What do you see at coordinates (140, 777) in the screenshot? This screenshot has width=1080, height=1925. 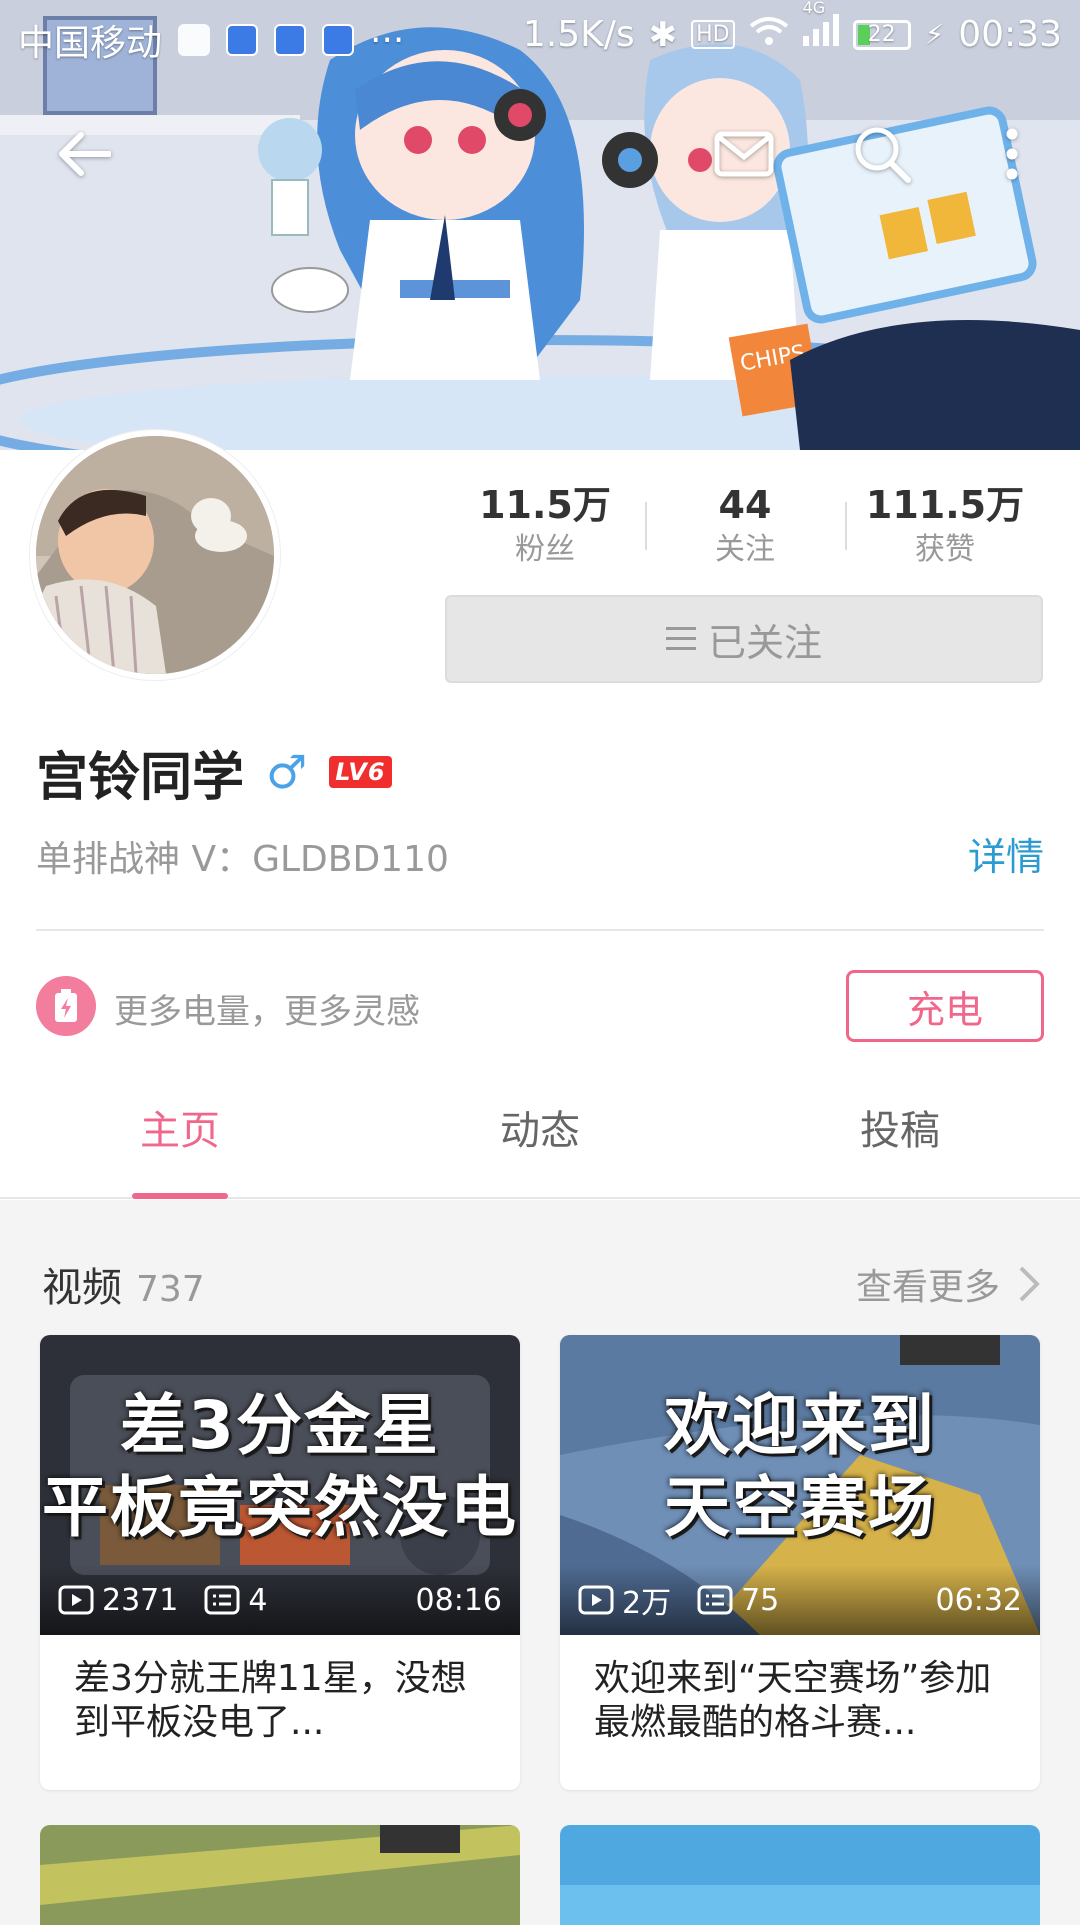 I see `username: 宫铃同学` at bounding box center [140, 777].